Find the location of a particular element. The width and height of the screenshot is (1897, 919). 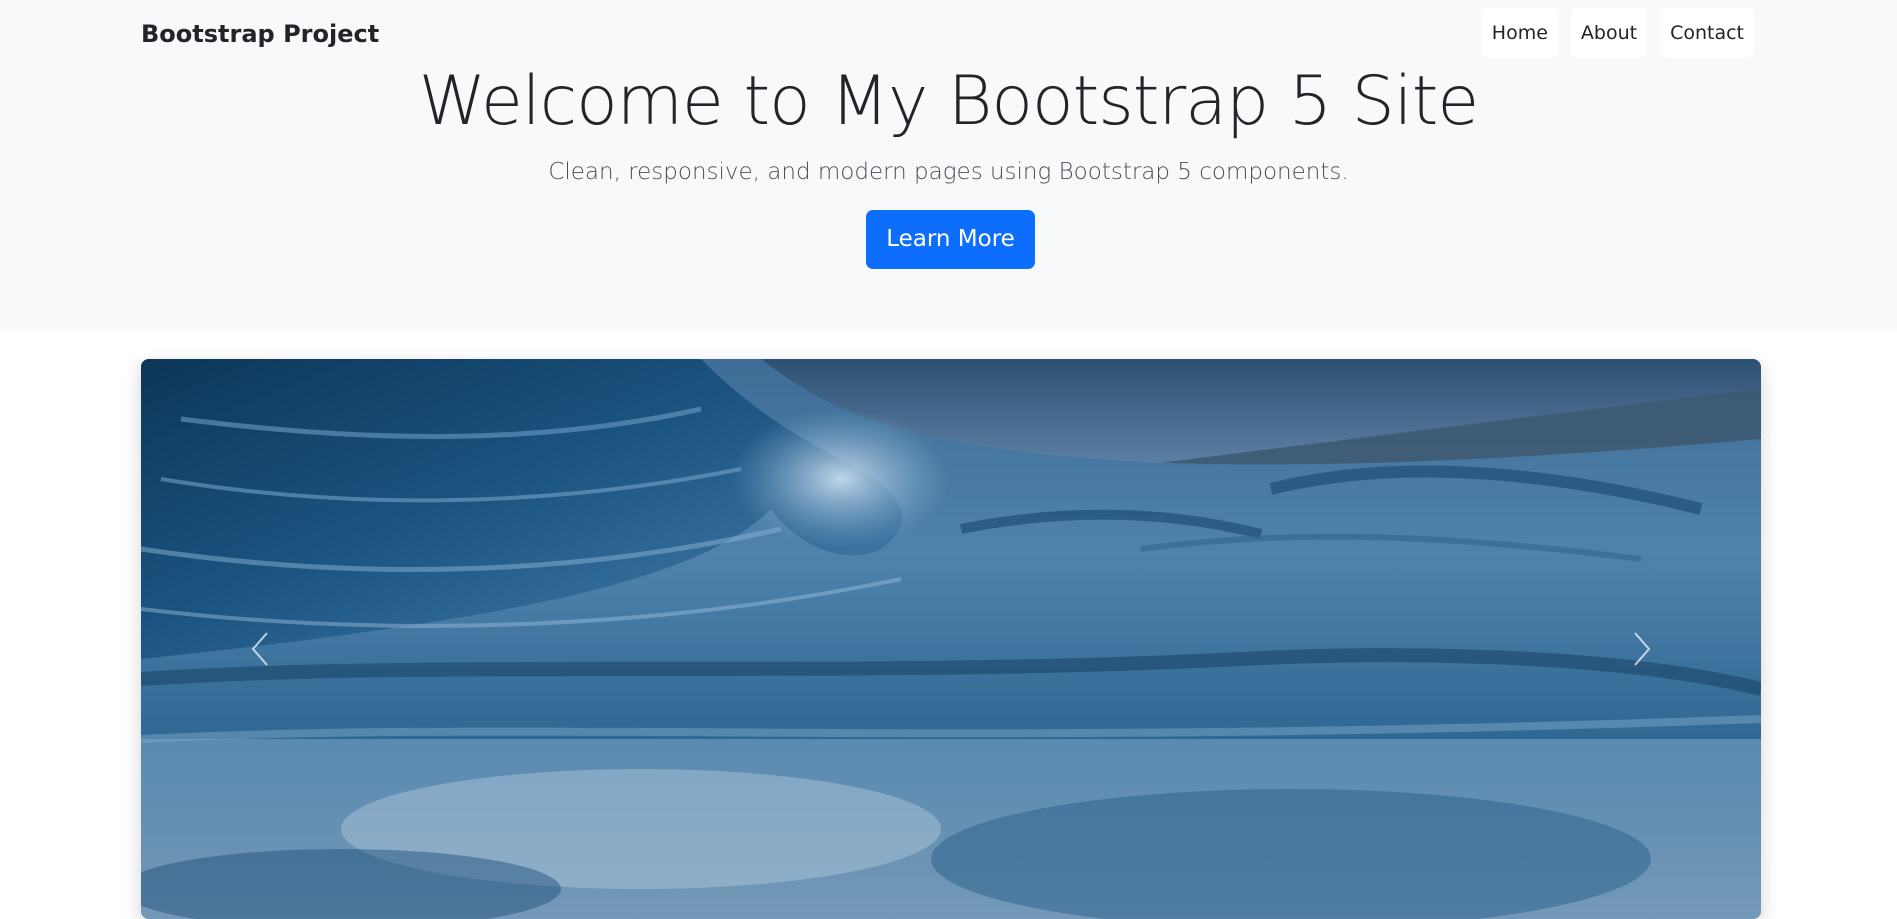

nav-link-contact: Contact is located at coordinates (1707, 33).